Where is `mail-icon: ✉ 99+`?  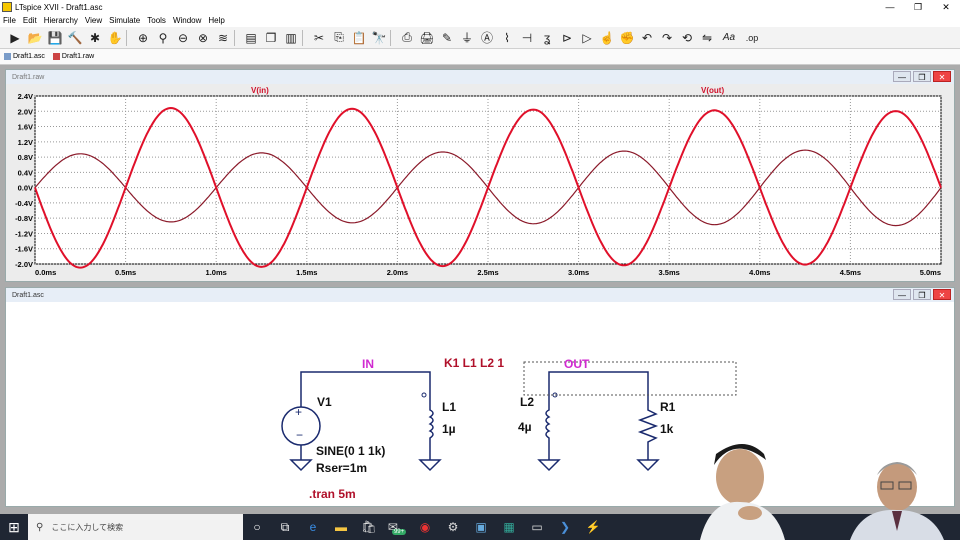
mail-icon: ✉ 99+ is located at coordinates (397, 527).